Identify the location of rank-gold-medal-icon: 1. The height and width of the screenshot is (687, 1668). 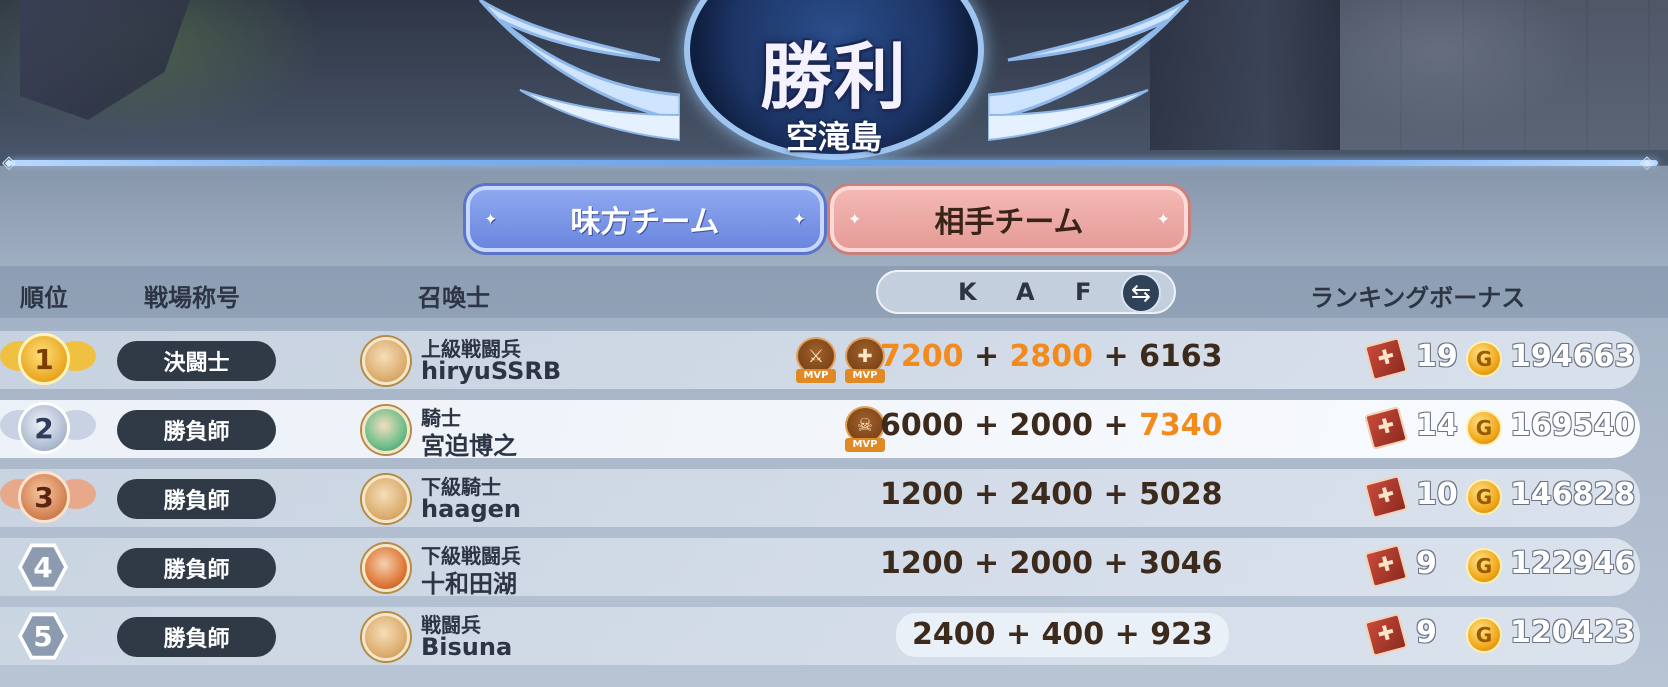
(44, 359).